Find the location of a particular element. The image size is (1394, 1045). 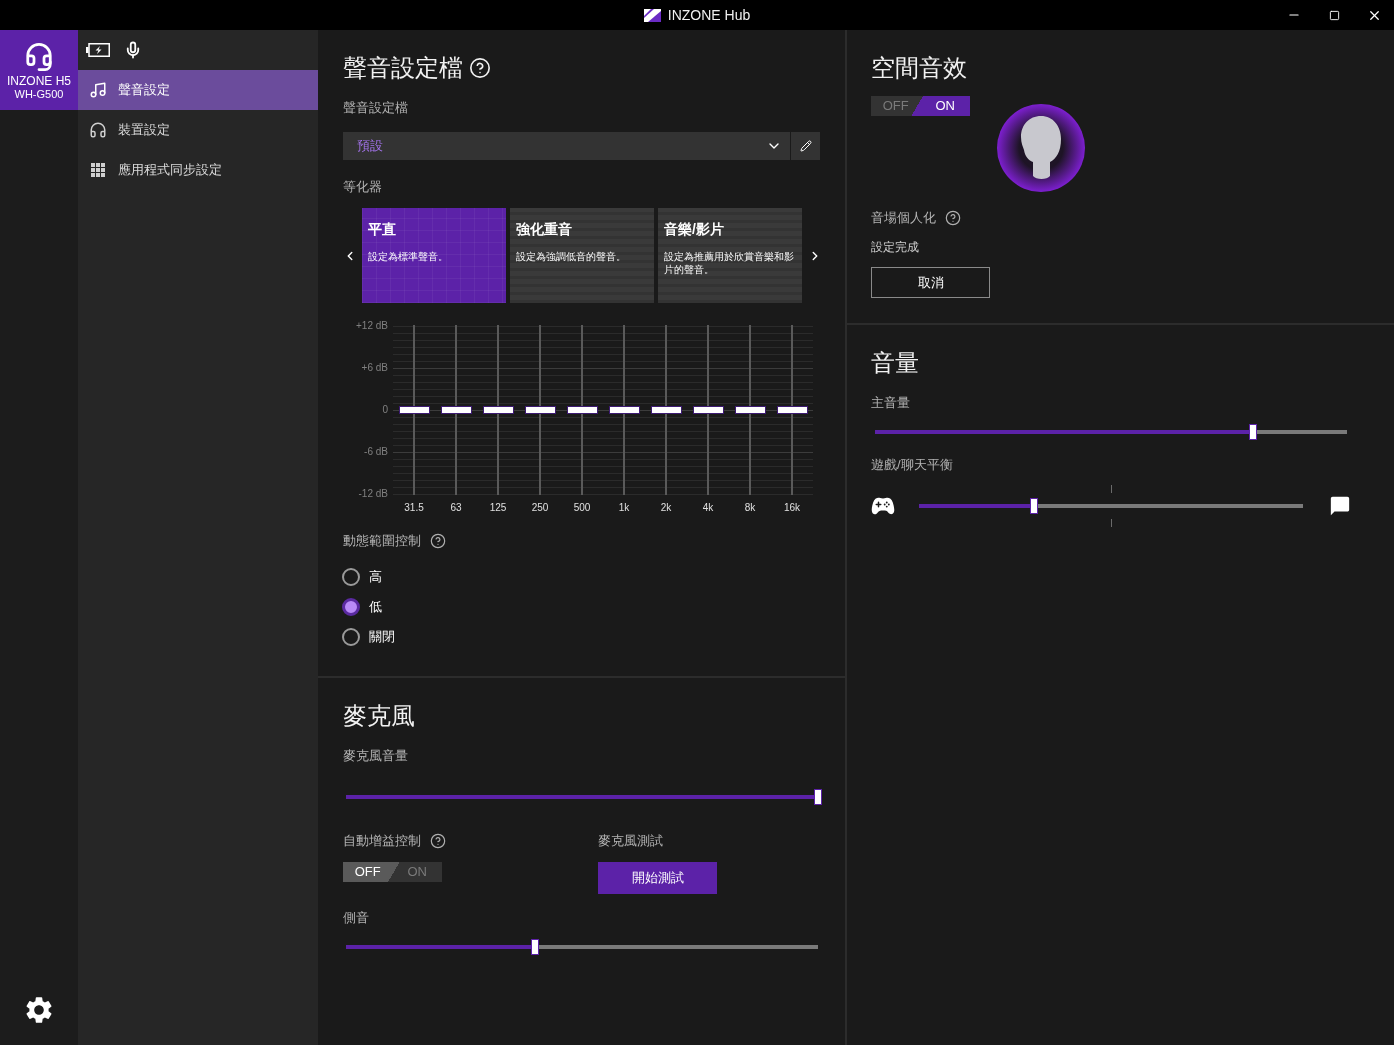

field-label: 動態範圍控制 is located at coordinates (382, 541).